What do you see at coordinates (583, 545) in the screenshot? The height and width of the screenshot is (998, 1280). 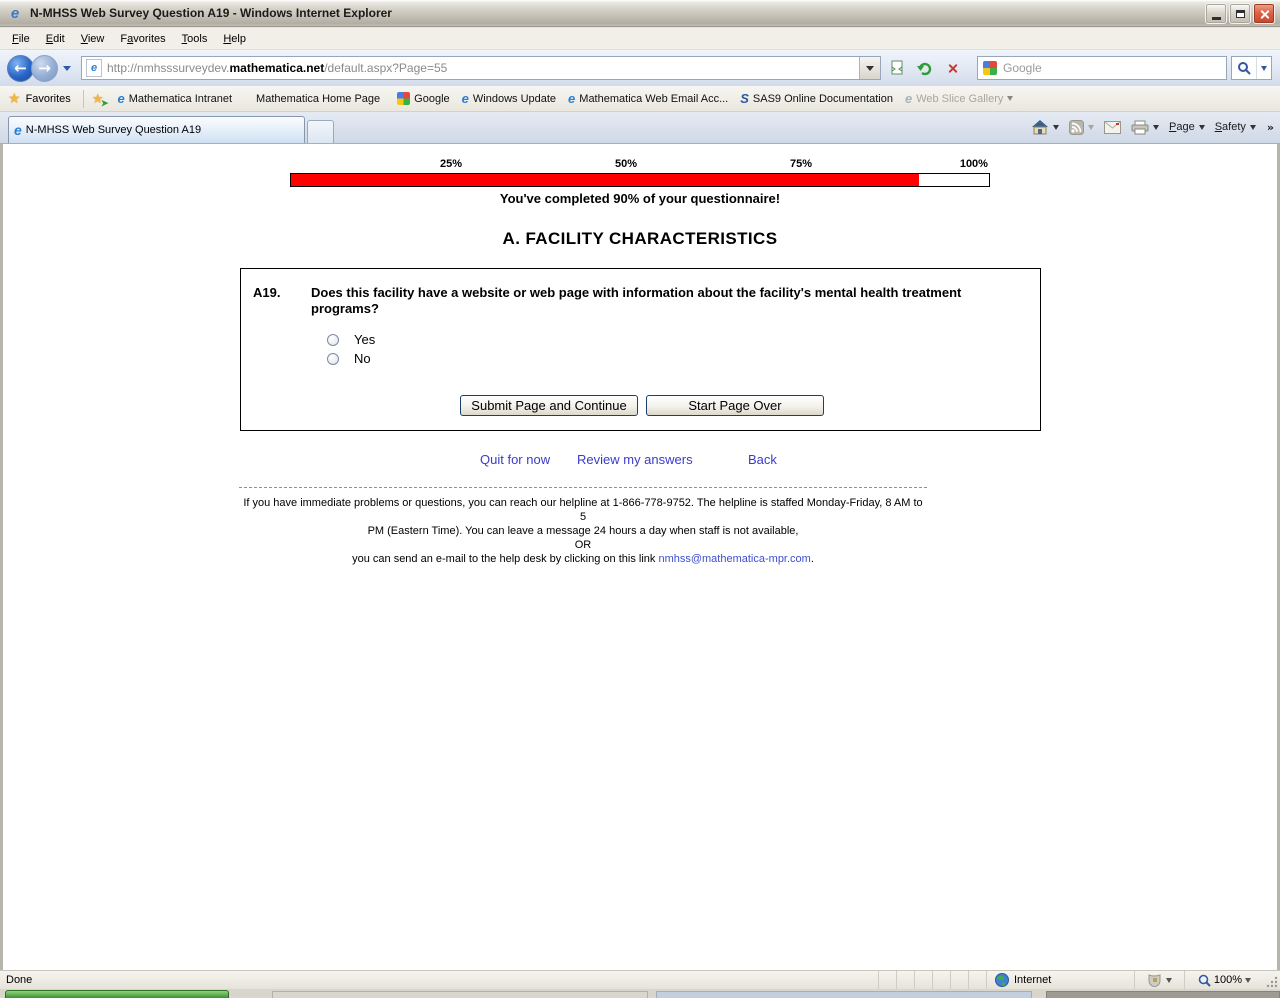 I see `helpline-or: OR` at bounding box center [583, 545].